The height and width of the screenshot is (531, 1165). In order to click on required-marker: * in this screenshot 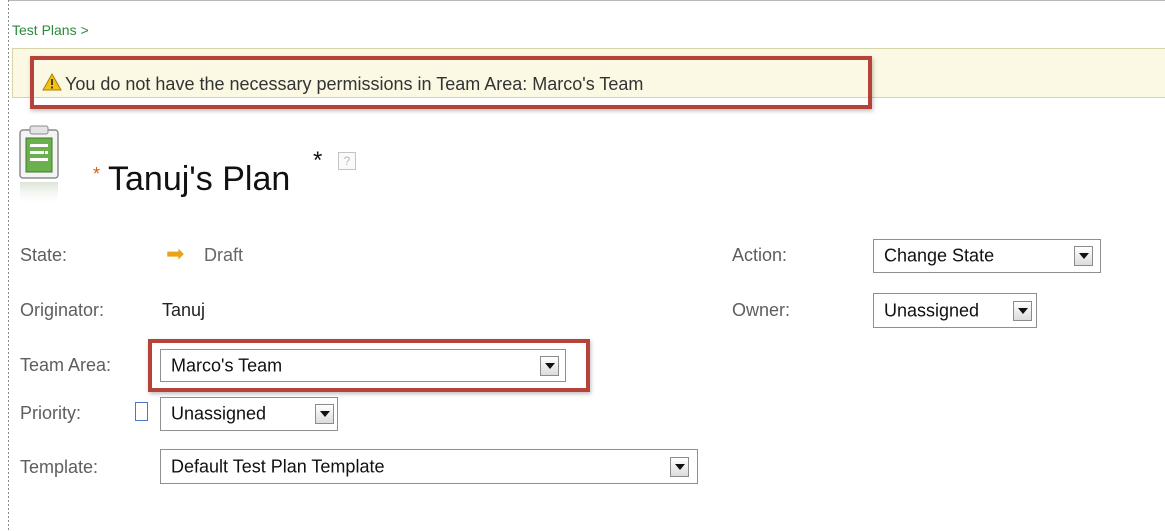, I will do `click(97, 174)`.